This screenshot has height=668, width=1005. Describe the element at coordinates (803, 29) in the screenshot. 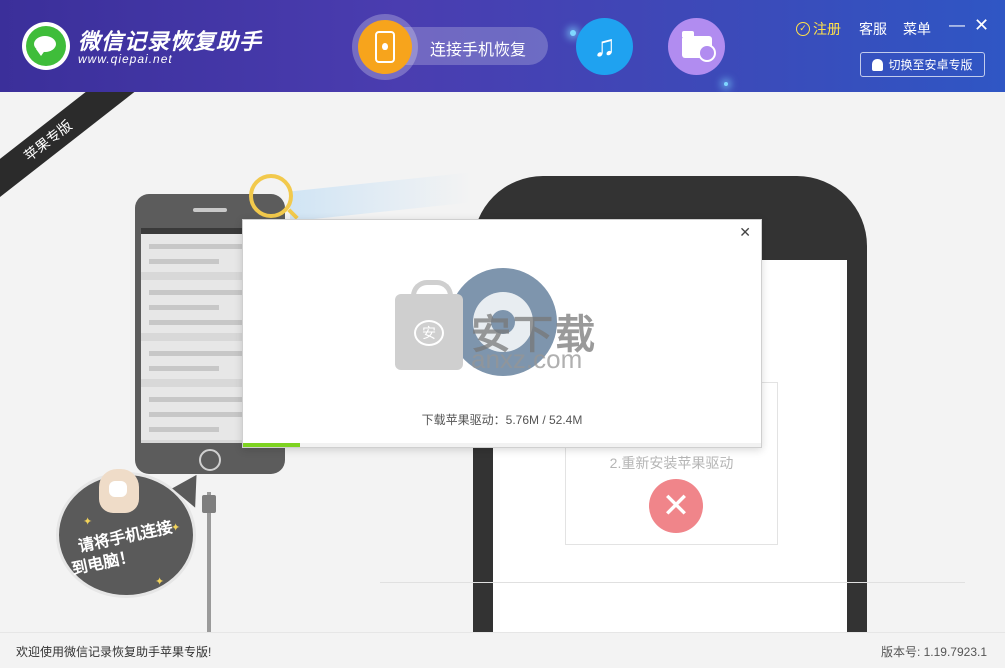

I see `check-circle-icon: ✓` at that location.